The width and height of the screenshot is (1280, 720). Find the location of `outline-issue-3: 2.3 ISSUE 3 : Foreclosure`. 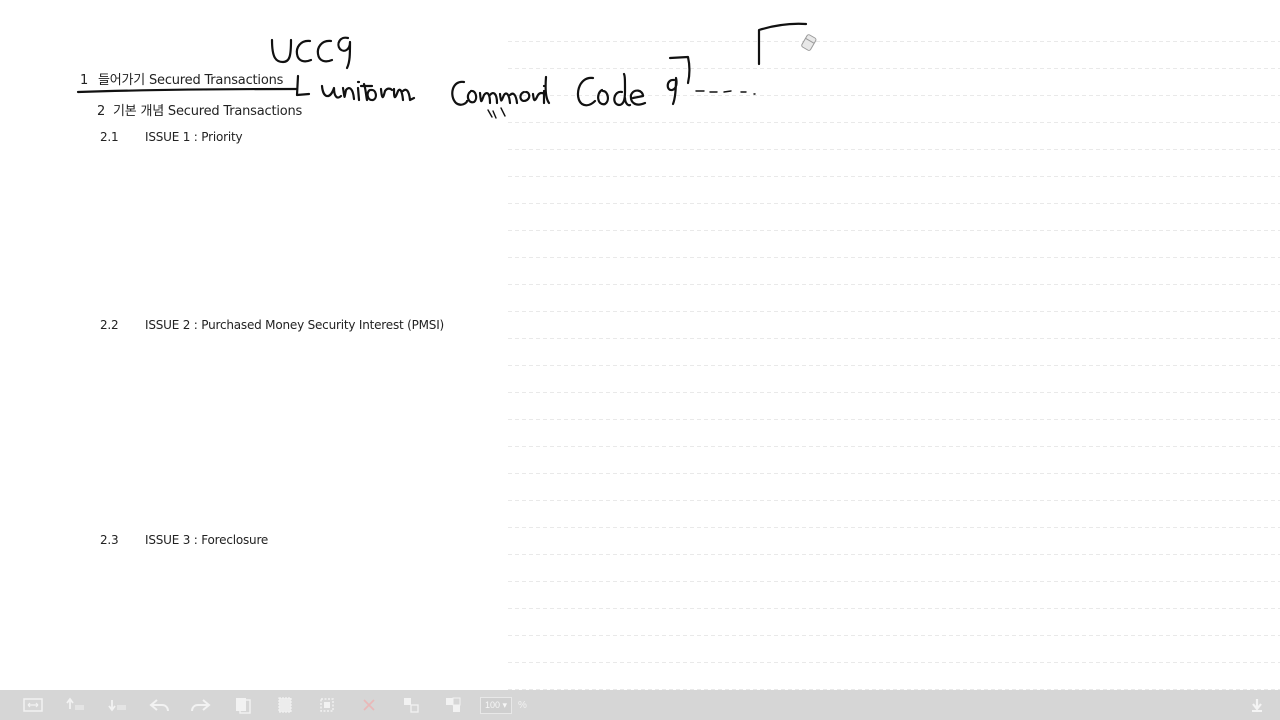

outline-issue-3: 2.3 ISSUE 3 : Foreclosure is located at coordinates (184, 540).